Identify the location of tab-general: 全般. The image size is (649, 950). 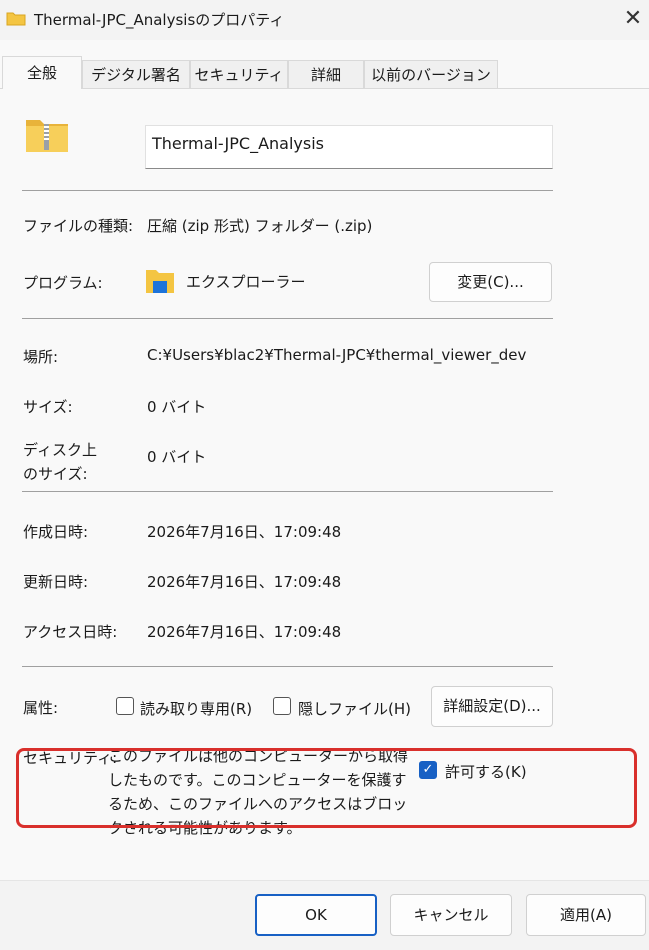
(42, 72).